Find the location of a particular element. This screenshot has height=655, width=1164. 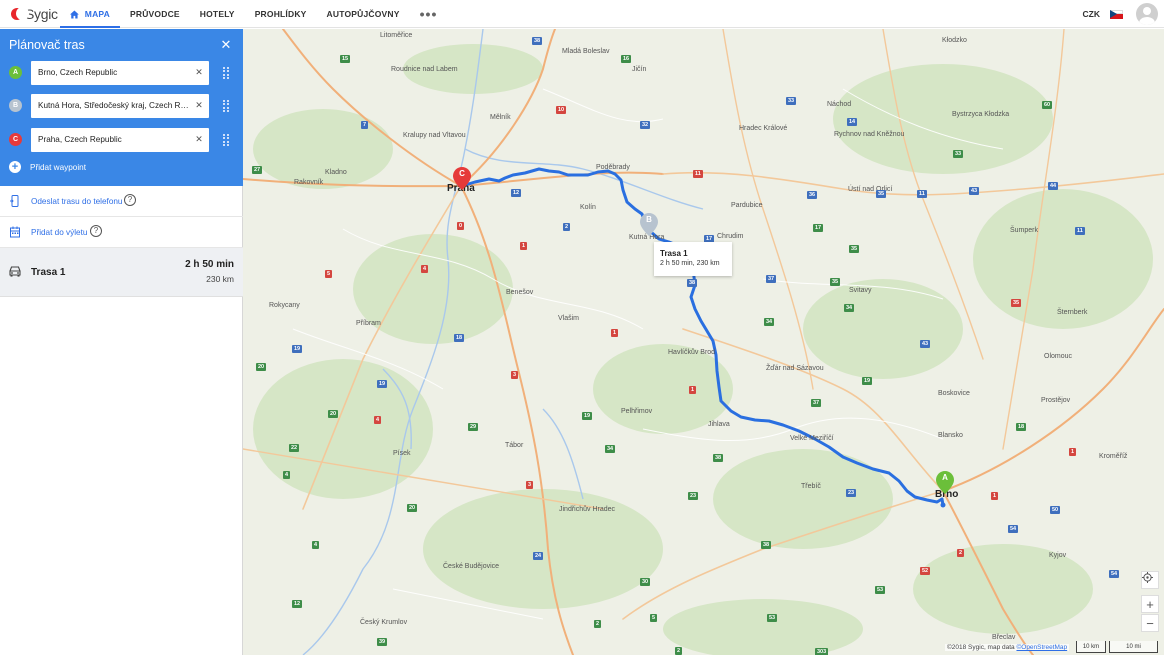

road-shield: 27 is located at coordinates (257, 170).